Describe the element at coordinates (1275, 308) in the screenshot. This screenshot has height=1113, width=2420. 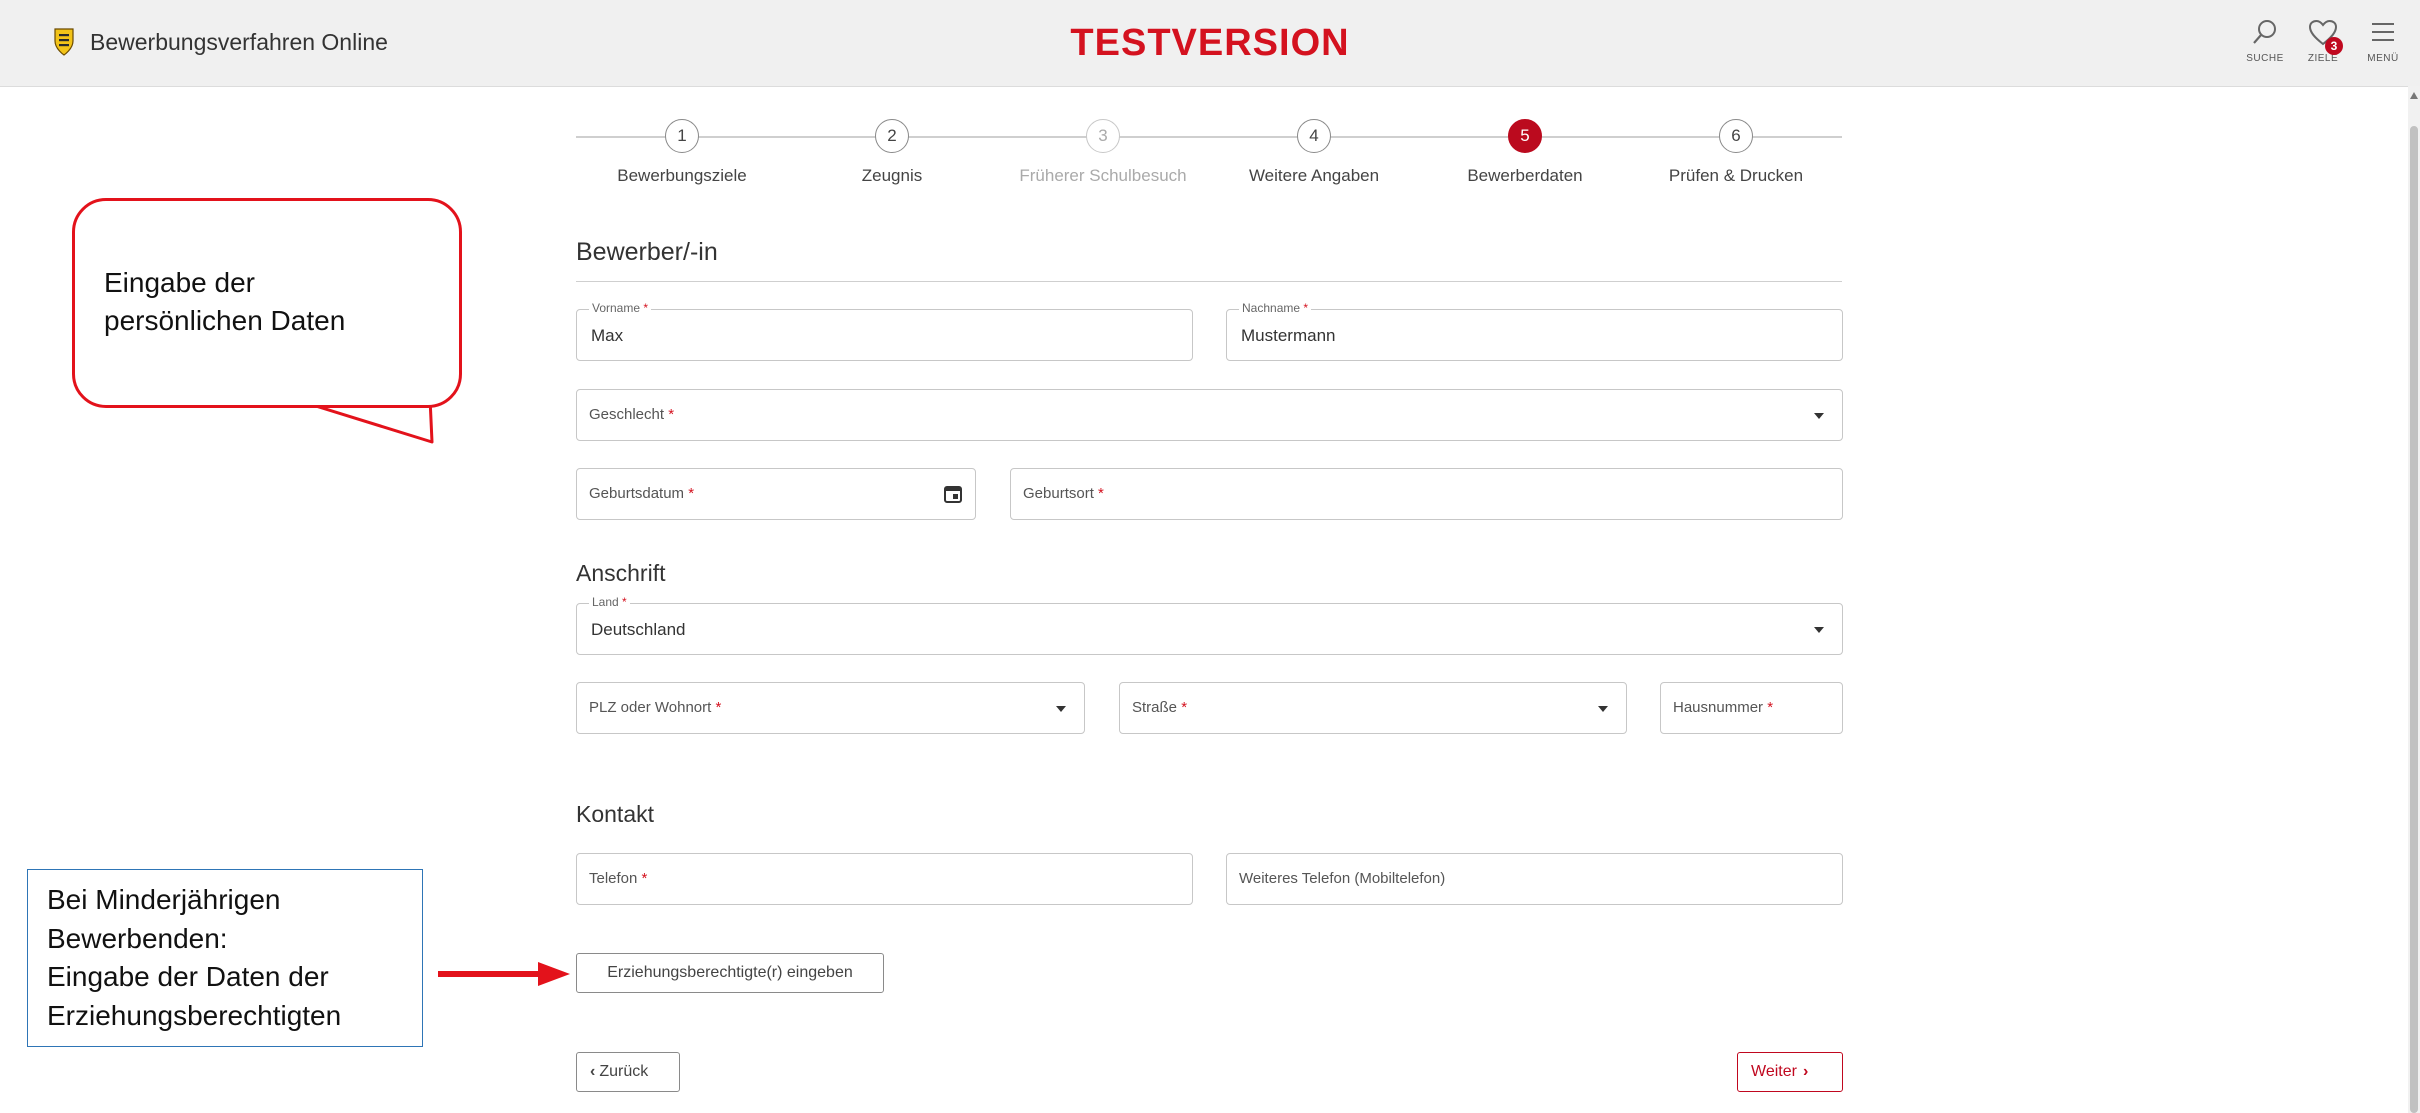
I see `lastname-label: Nachname *` at that location.